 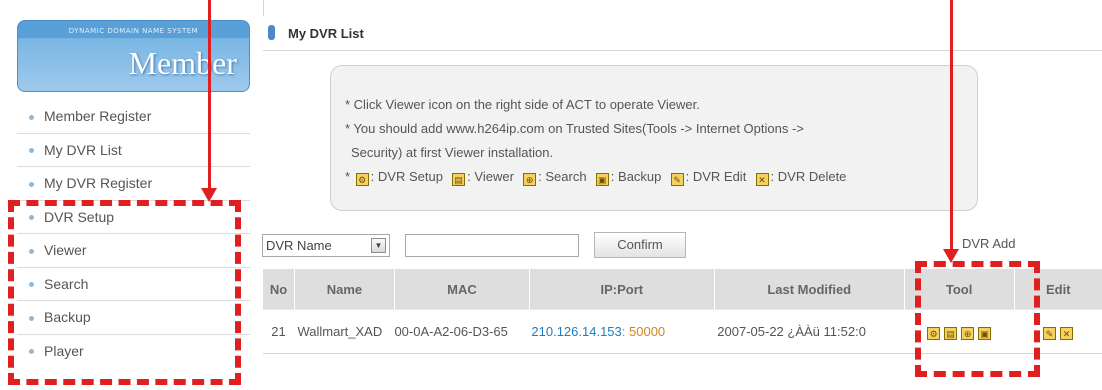 I want to click on dvr-add-link: DVR Add, so click(x=988, y=243).